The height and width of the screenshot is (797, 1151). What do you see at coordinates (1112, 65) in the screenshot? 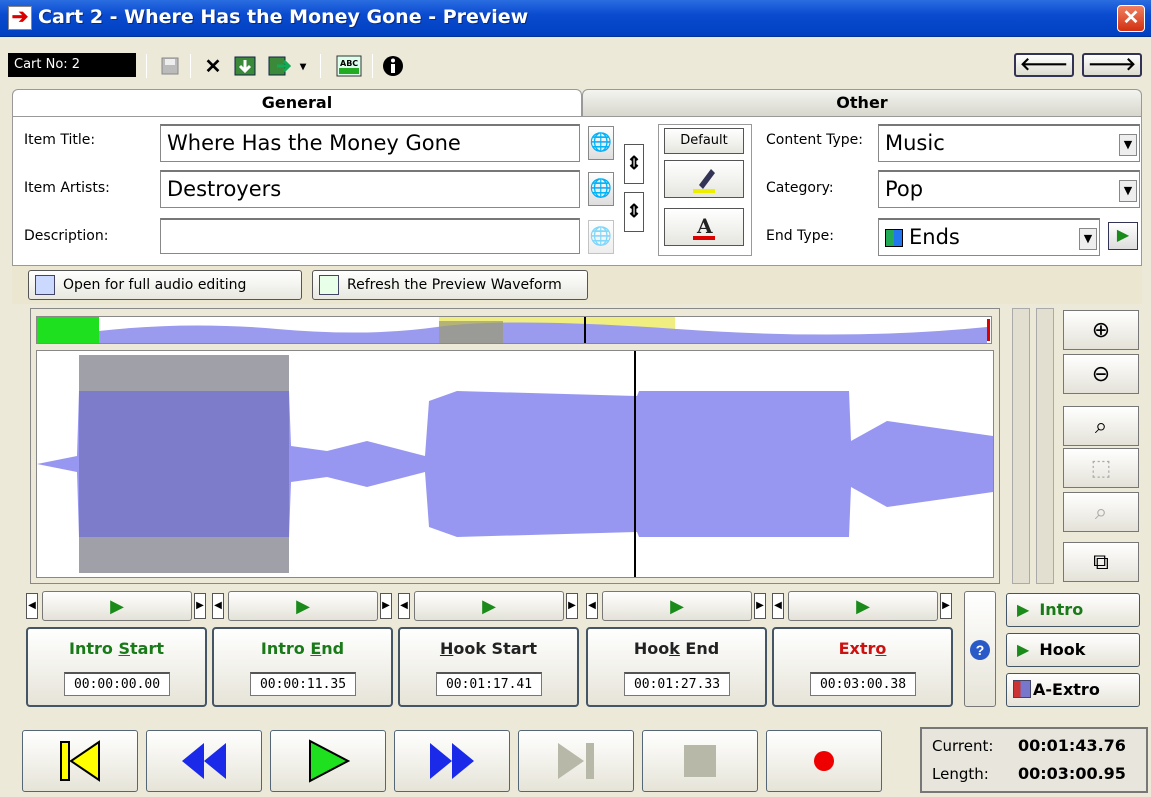
I see `next-cart-button: 🡒` at bounding box center [1112, 65].